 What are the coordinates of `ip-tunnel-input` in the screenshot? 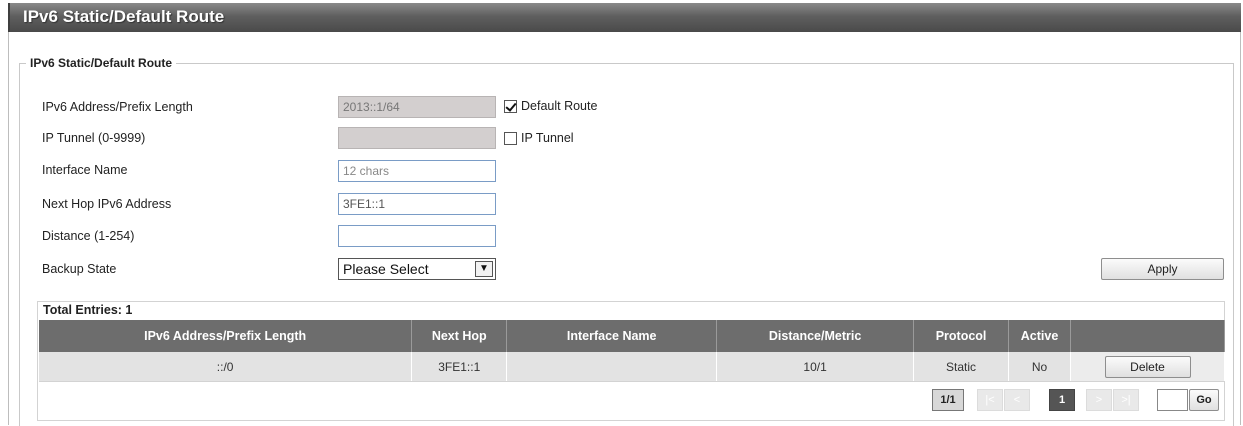 It's located at (417, 138).